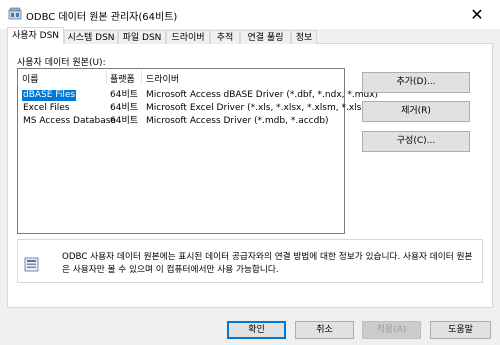 This screenshot has height=345, width=500. Describe the element at coordinates (162, 78) in the screenshot. I see `column-header-driver: 드라이버` at that location.